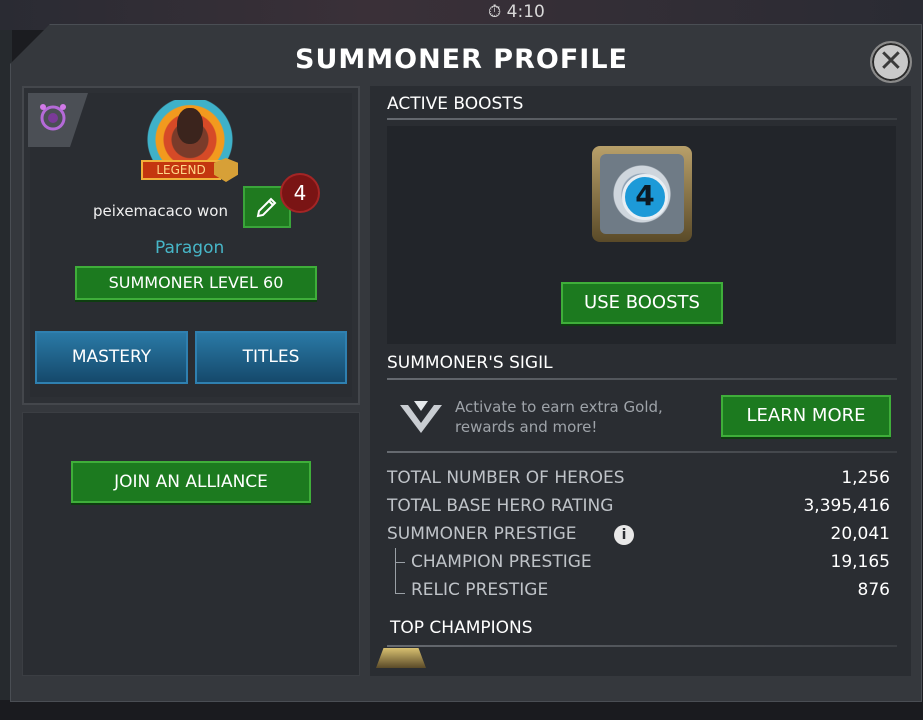 The image size is (923, 720). What do you see at coordinates (642, 303) in the screenshot?
I see `use-boosts-button: USE BOOSTS` at bounding box center [642, 303].